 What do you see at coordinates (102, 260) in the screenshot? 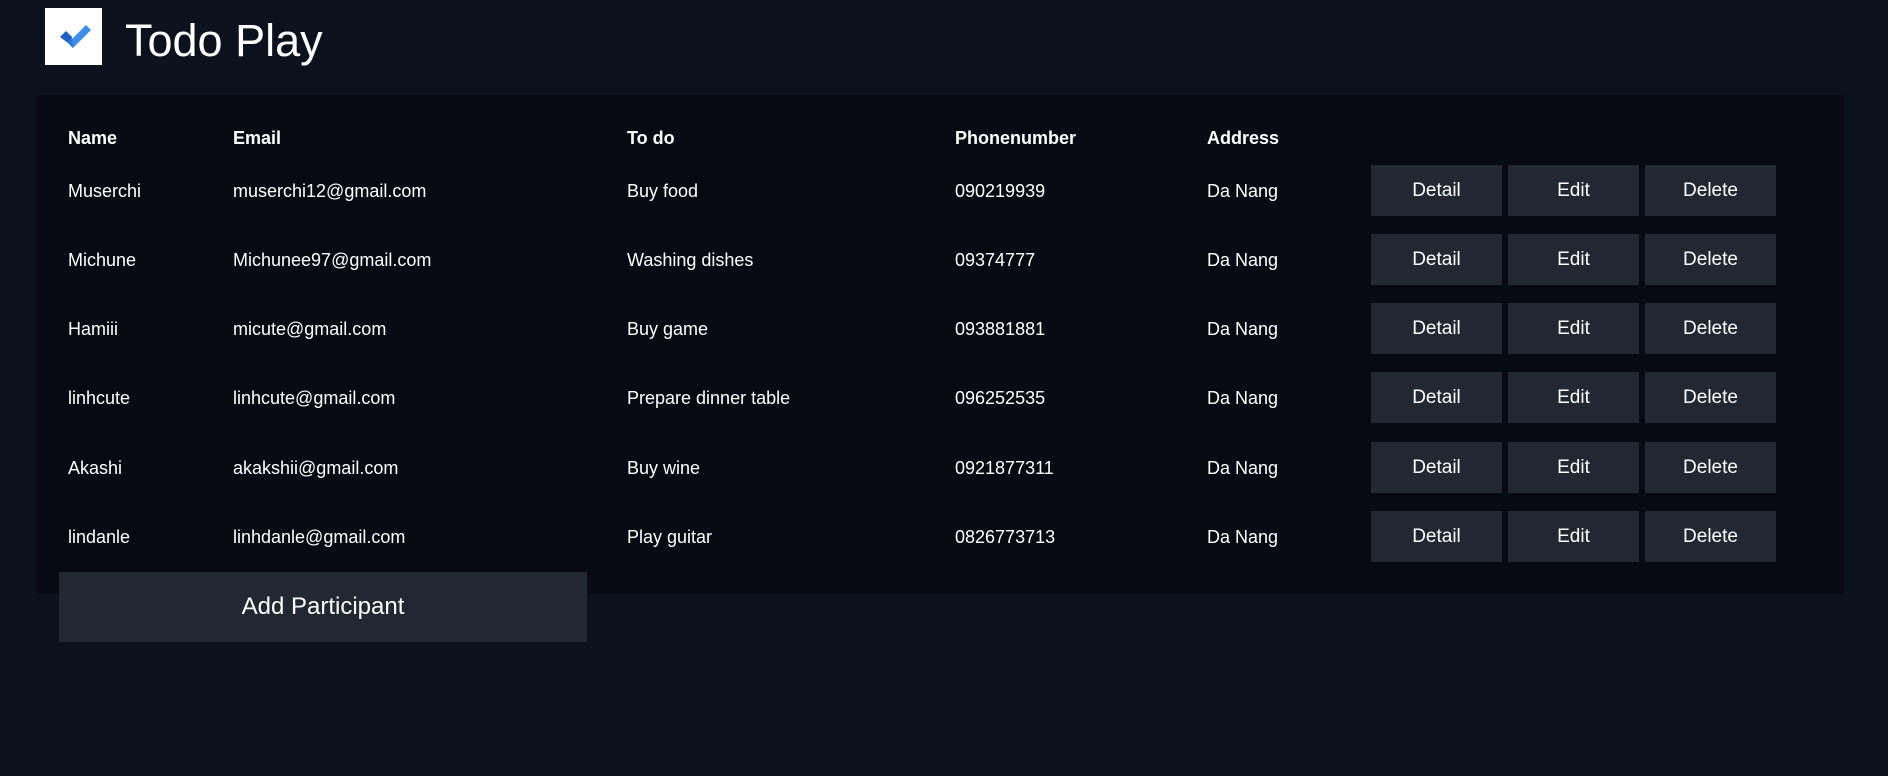
I see `cell-name: Michune` at bounding box center [102, 260].